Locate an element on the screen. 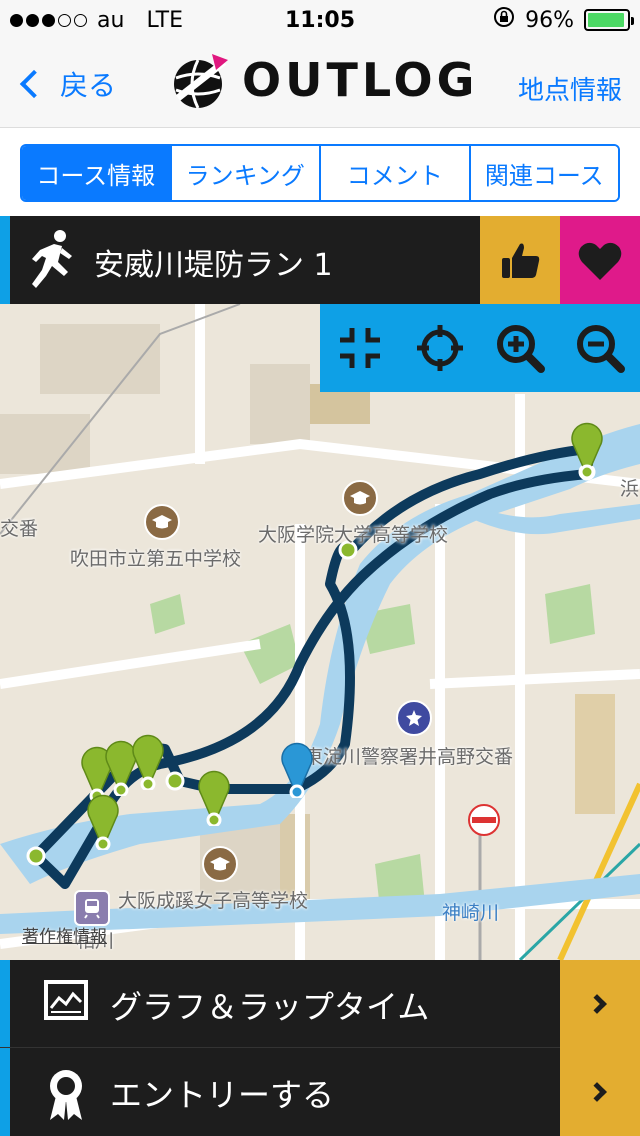  back-button: 戻る is located at coordinates (66, 84).